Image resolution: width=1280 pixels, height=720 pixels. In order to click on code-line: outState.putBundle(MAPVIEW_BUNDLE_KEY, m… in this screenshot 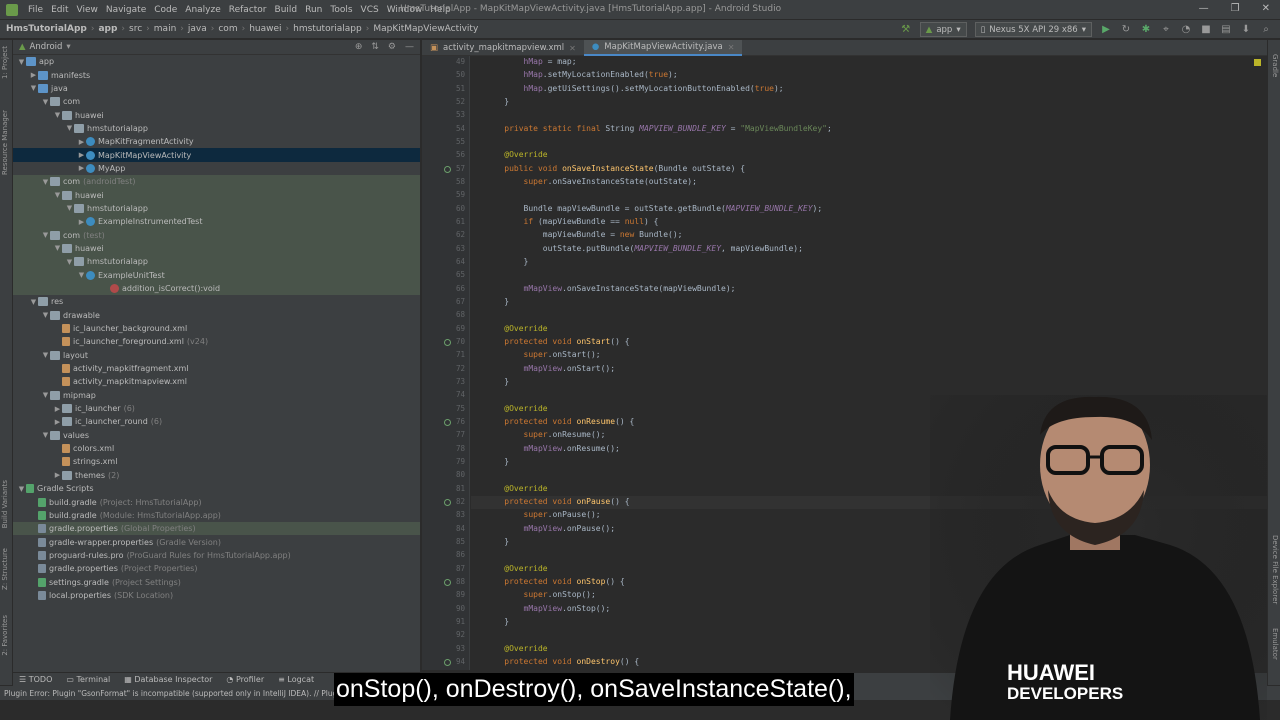, I will do `click(644, 248)`.